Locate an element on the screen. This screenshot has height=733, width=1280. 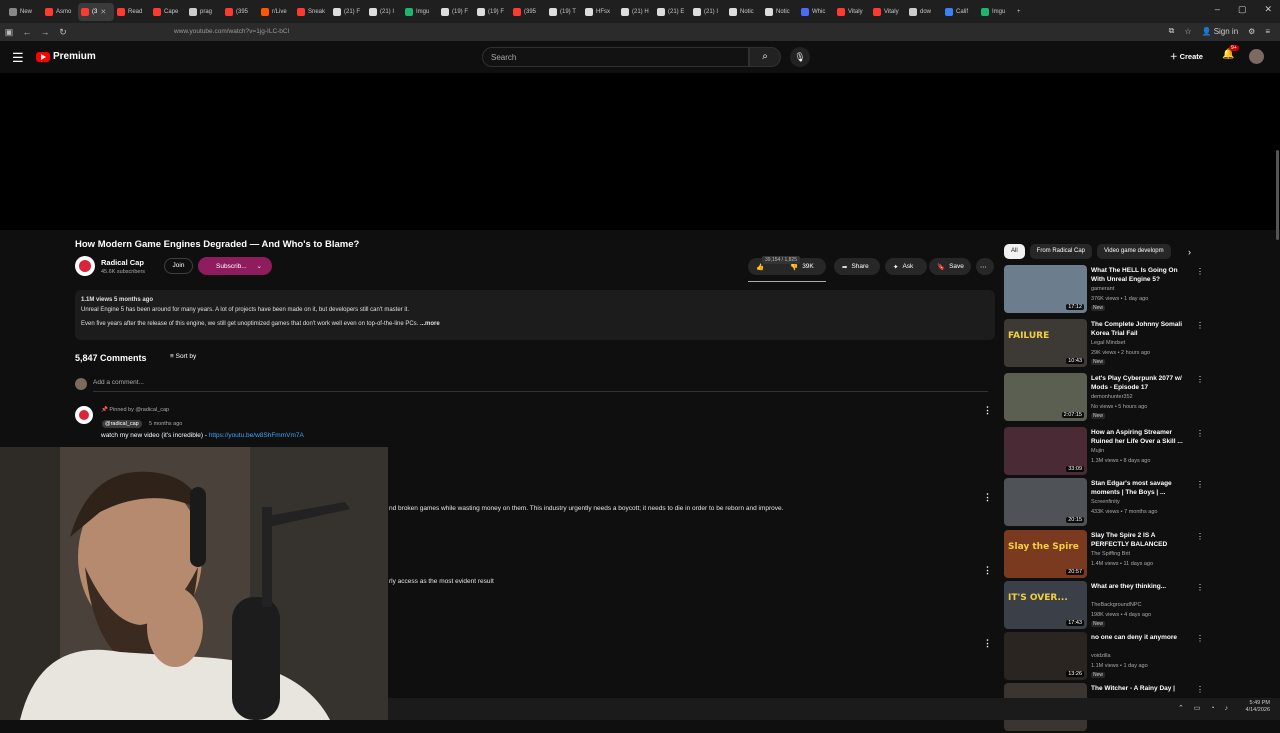
new-tab-icon: + is located at coordinates (1021, 12).